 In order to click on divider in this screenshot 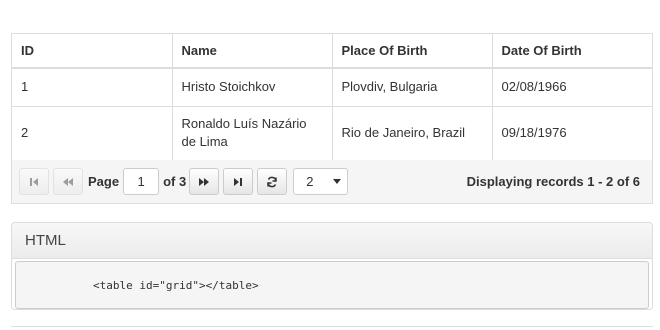, I will do `click(332, 326)`.